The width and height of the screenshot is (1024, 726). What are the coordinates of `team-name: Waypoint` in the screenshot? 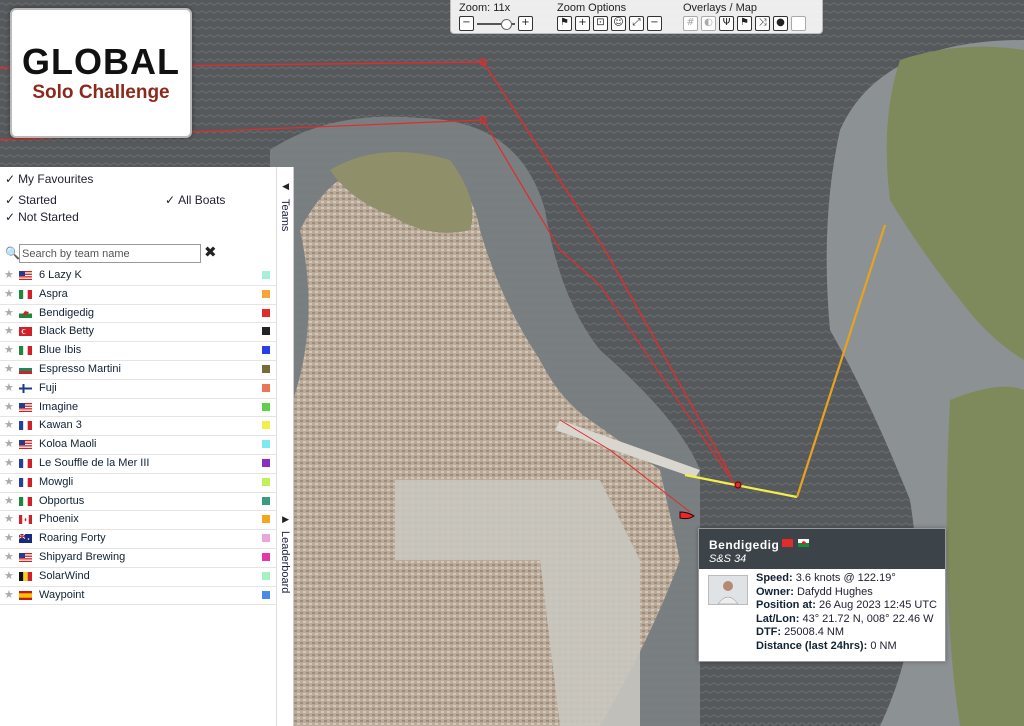 It's located at (61, 595).